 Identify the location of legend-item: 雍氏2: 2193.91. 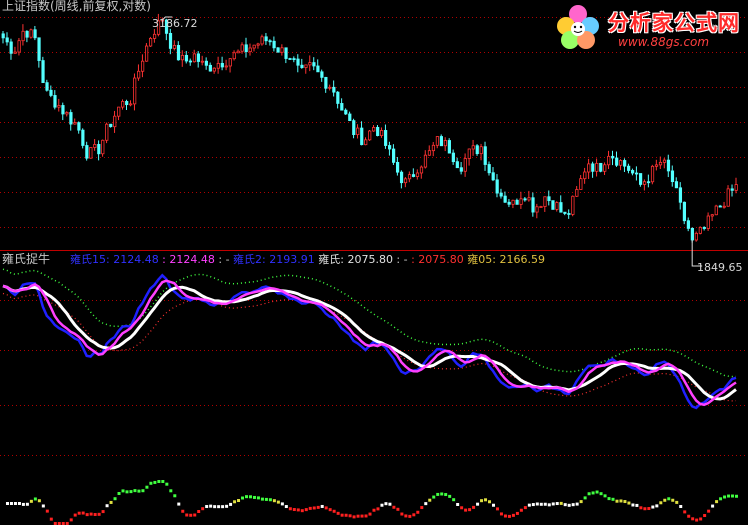
(274, 259).